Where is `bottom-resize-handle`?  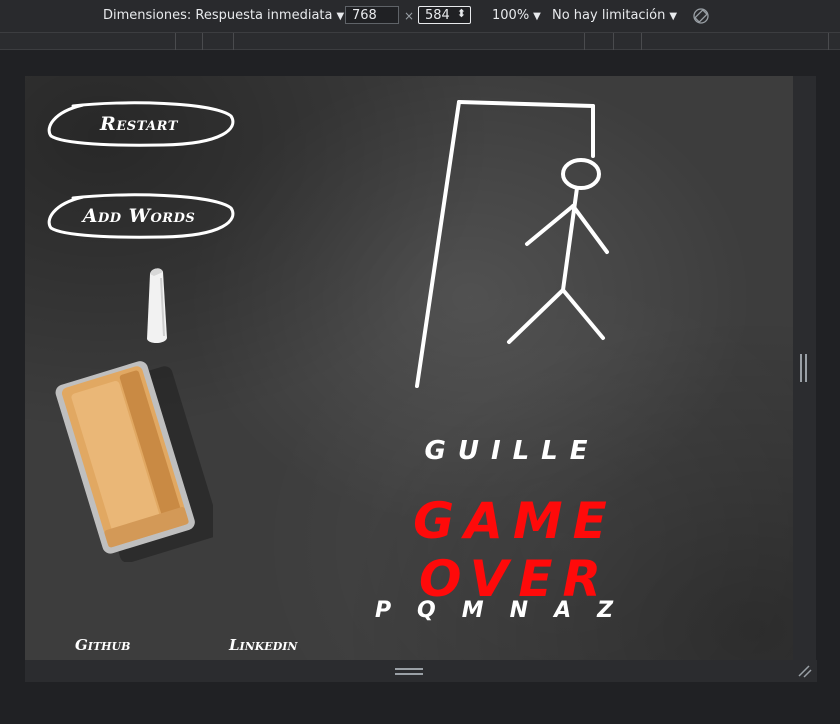
bottom-resize-handle is located at coordinates (421, 671).